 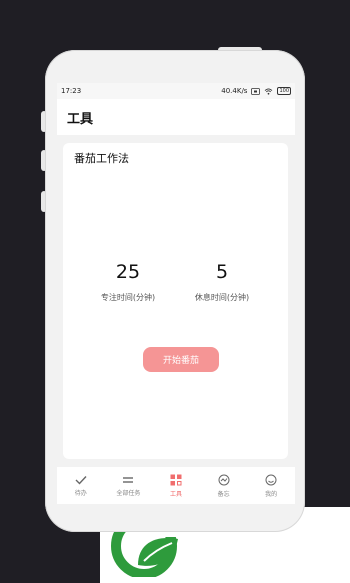 I want to click on tab-memo: 备忘, so click(x=224, y=485).